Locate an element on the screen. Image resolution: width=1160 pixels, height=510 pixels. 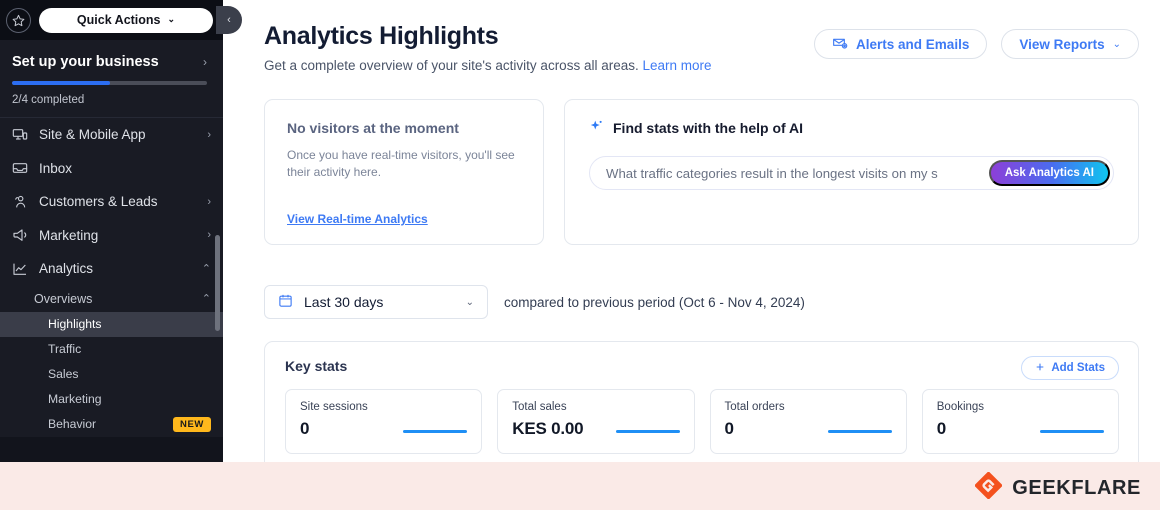
learn-more-link: Learn more is located at coordinates (677, 65).